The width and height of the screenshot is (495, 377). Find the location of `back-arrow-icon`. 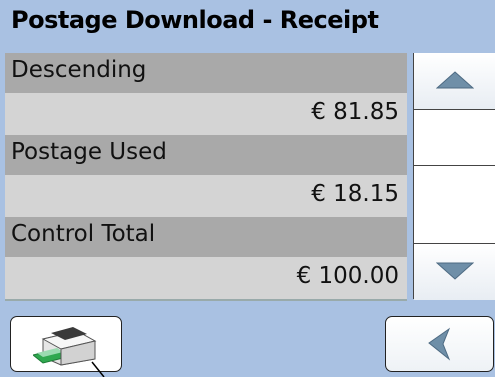

back-arrow-icon is located at coordinates (439, 344).